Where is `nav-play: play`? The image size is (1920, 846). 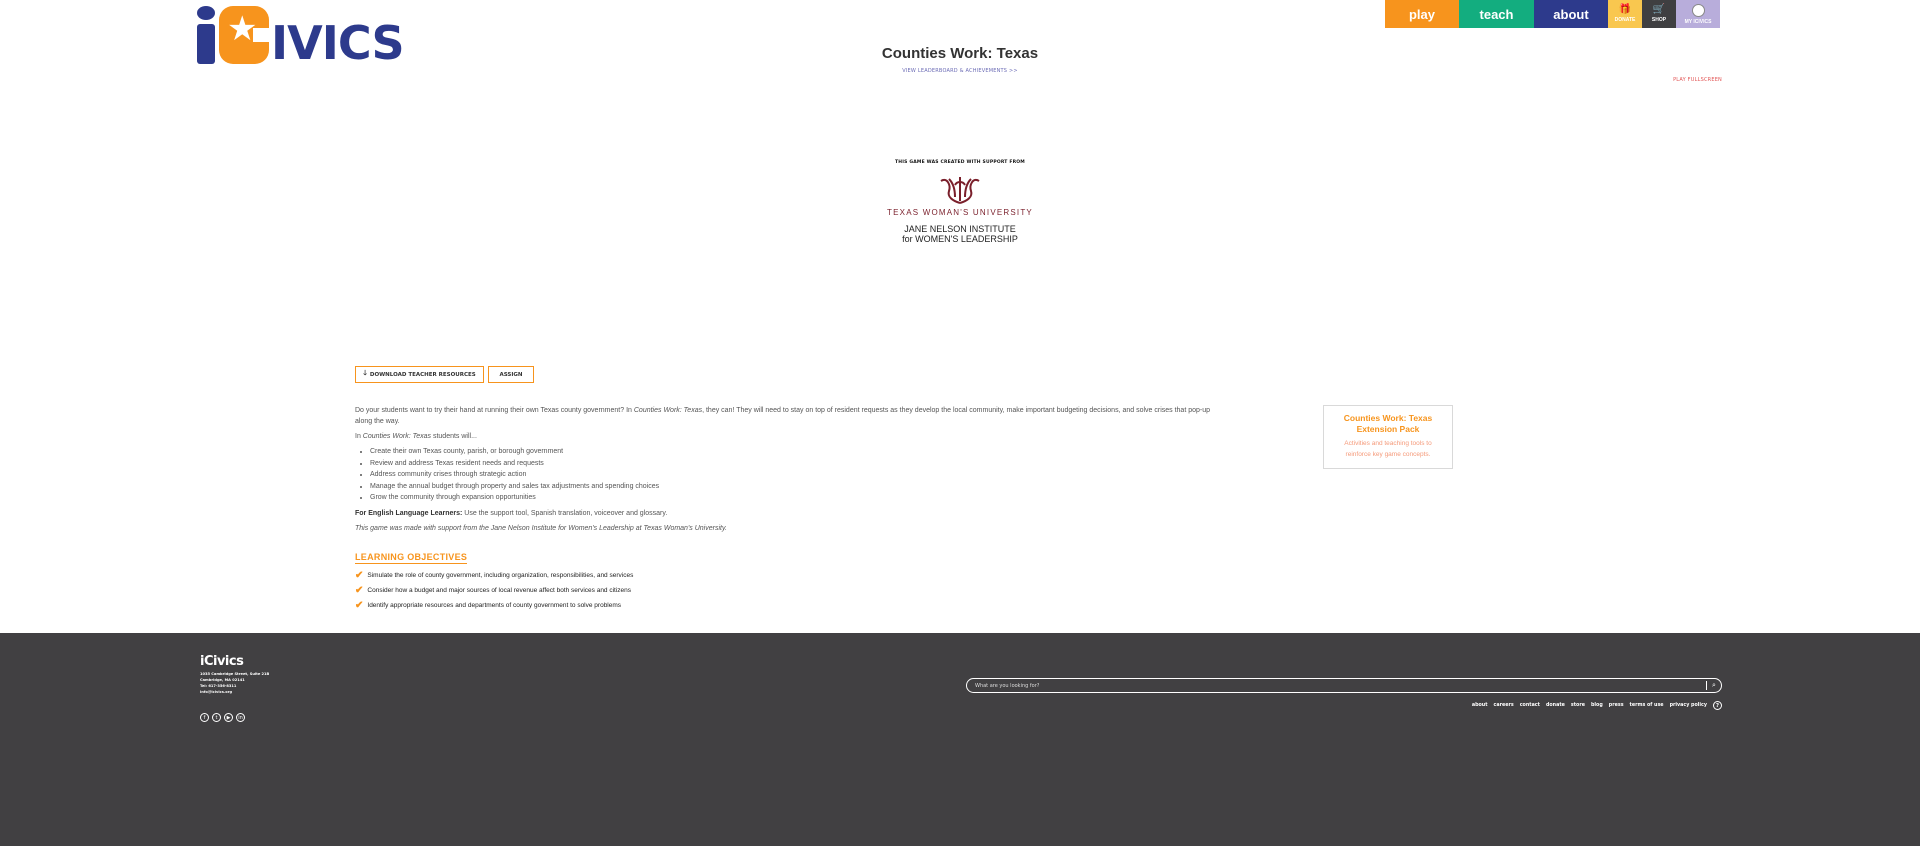
nav-play: play is located at coordinates (1422, 14).